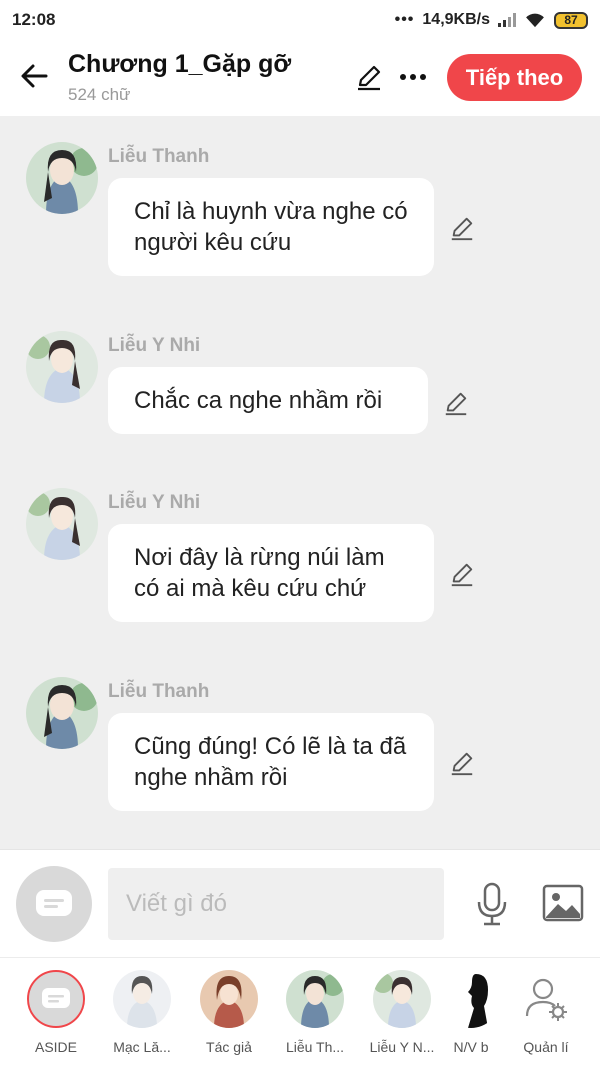  I want to click on microphone-icon, so click(492, 904).